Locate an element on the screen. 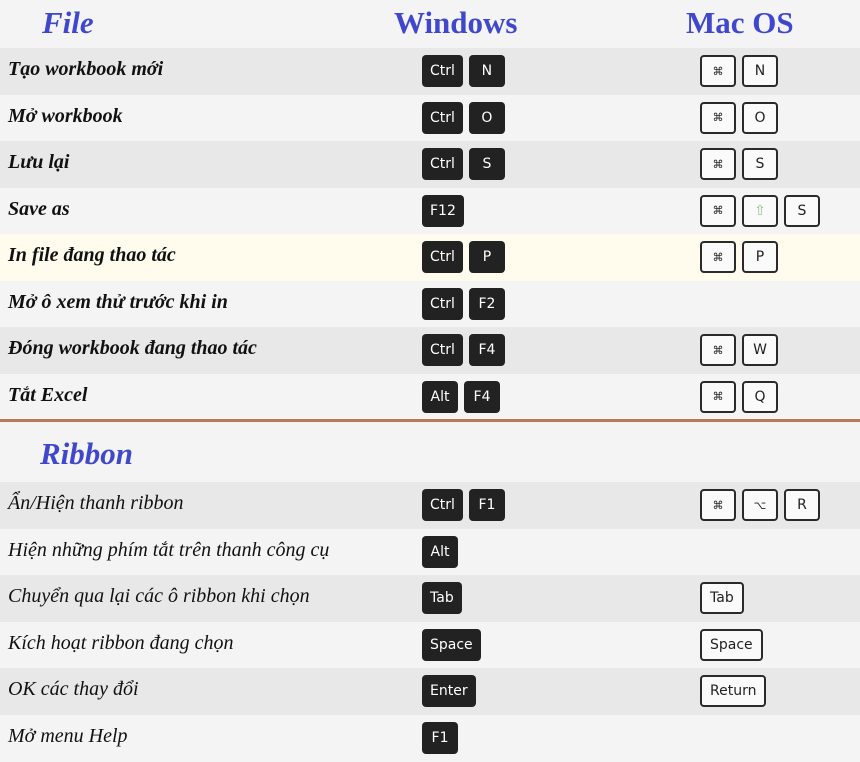 The image size is (860, 762). windows-keys: Alt F4 is located at coordinates (461, 396).